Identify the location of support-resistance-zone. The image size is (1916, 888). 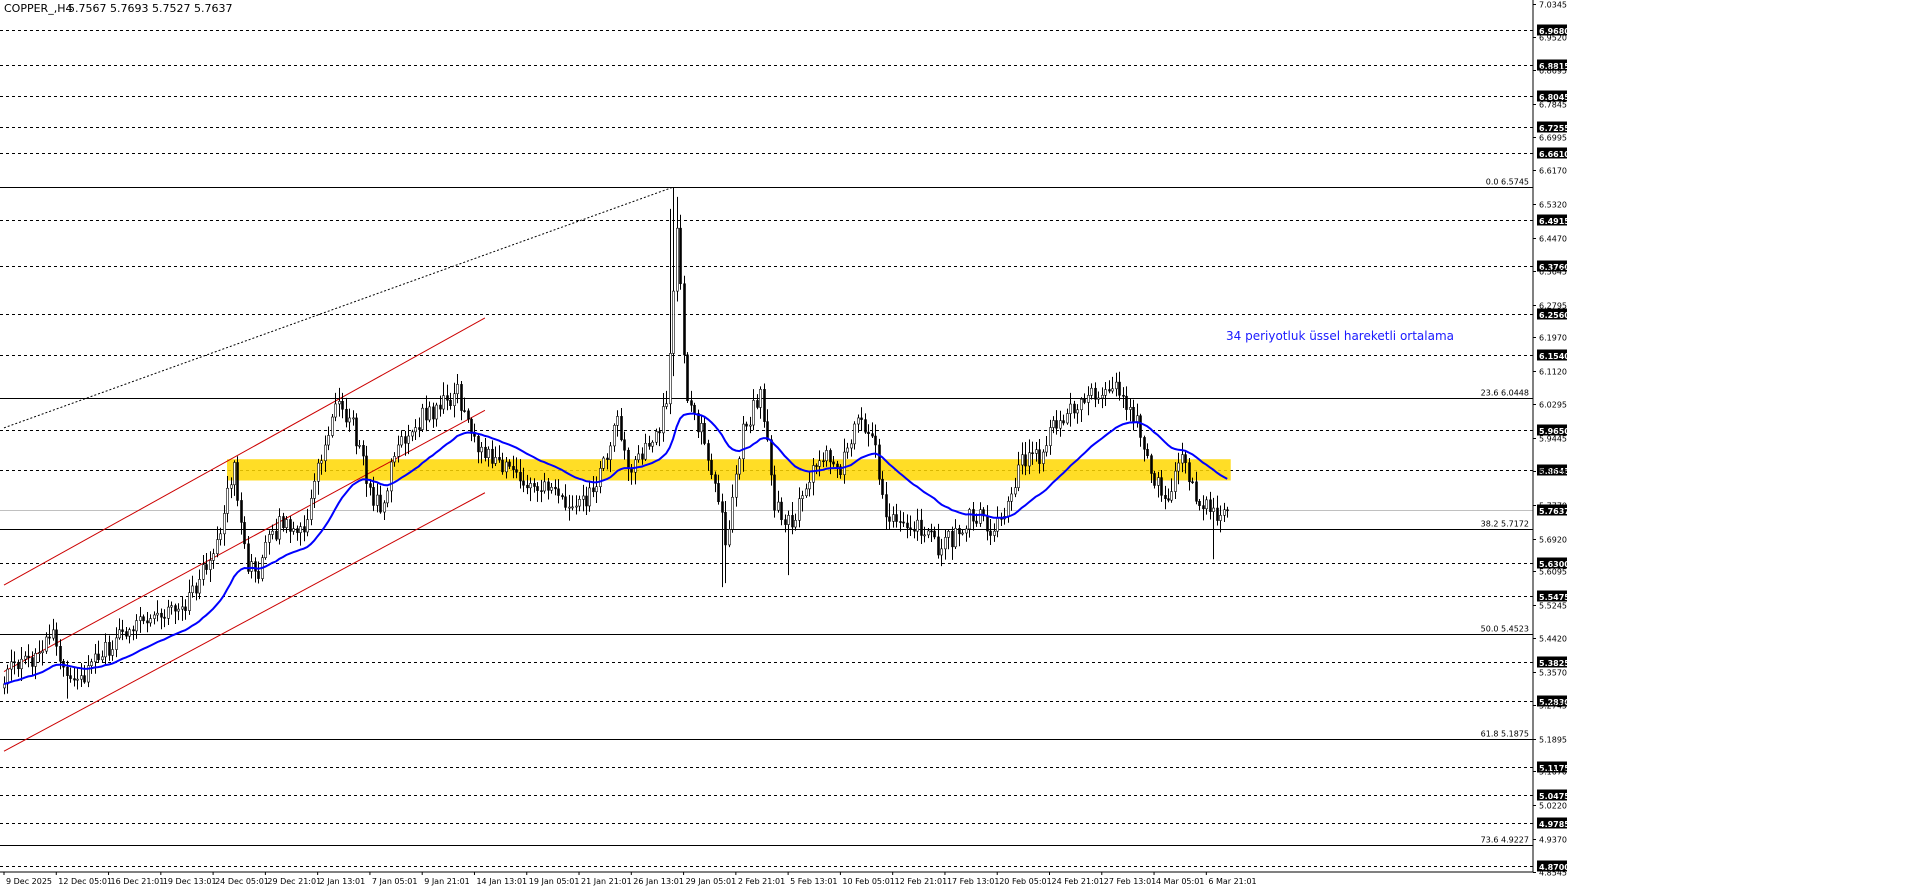
(729, 470).